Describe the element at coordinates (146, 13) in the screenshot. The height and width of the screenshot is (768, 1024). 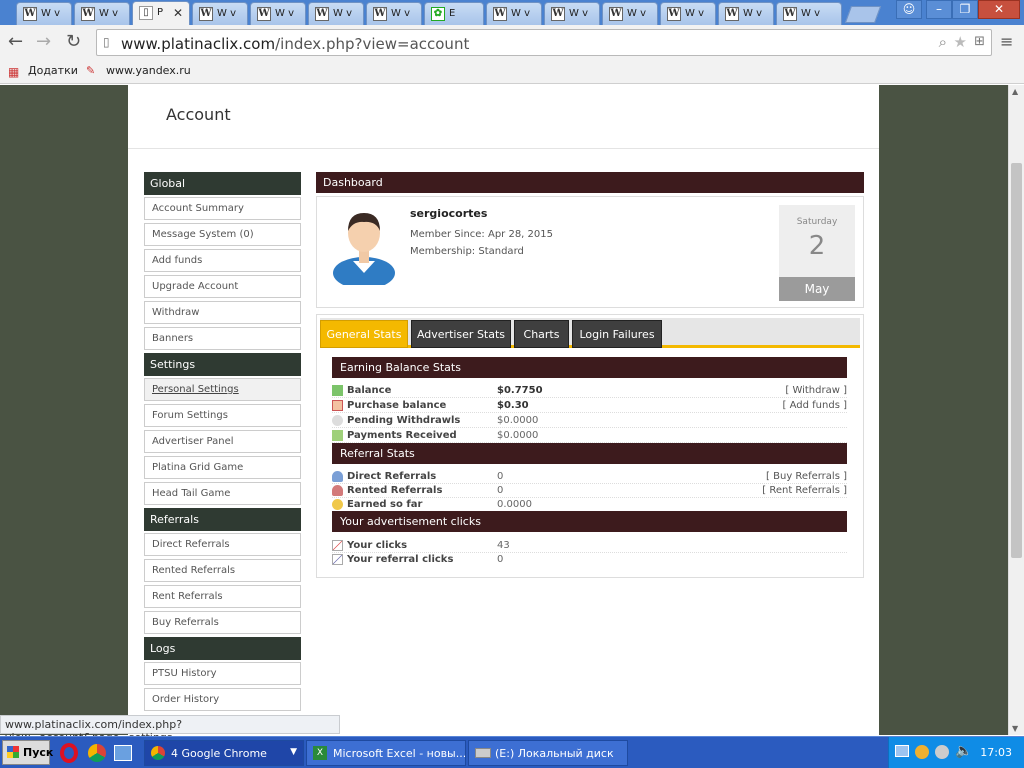
I see `page-icon: ▯` at that location.